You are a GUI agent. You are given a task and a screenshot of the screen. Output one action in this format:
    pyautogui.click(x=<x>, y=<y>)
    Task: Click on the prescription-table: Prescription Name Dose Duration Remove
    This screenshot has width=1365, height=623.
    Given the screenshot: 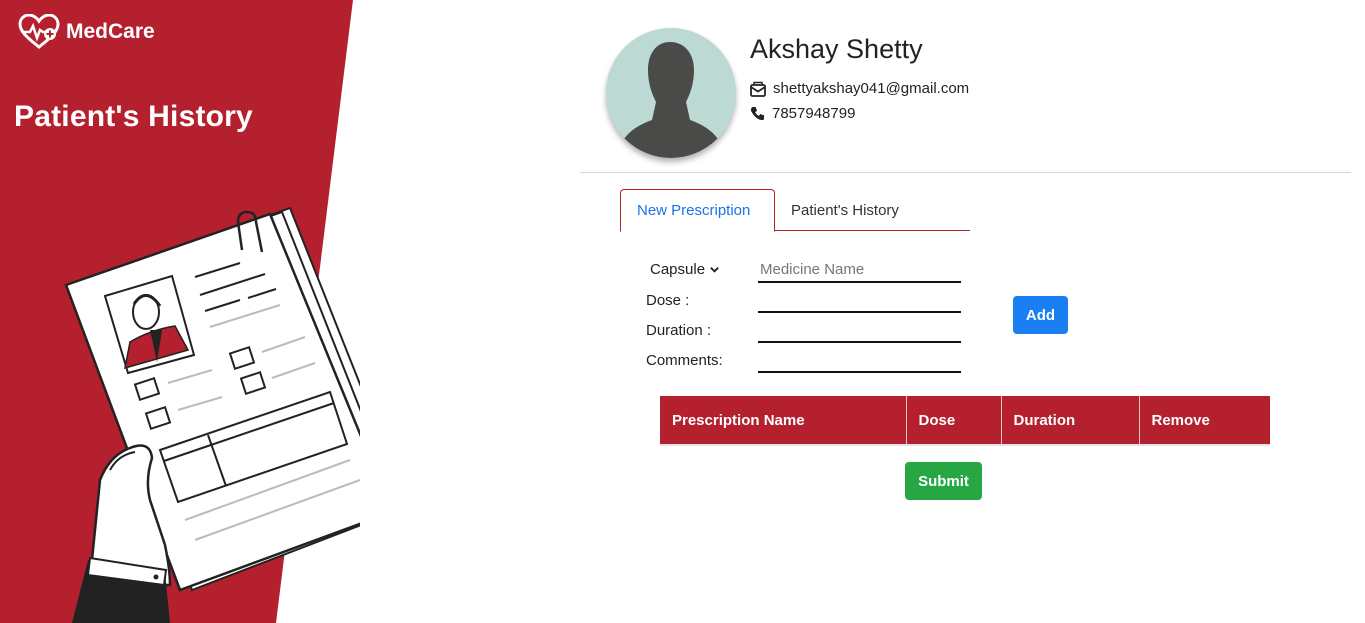 What is the action you would take?
    pyautogui.click(x=965, y=420)
    